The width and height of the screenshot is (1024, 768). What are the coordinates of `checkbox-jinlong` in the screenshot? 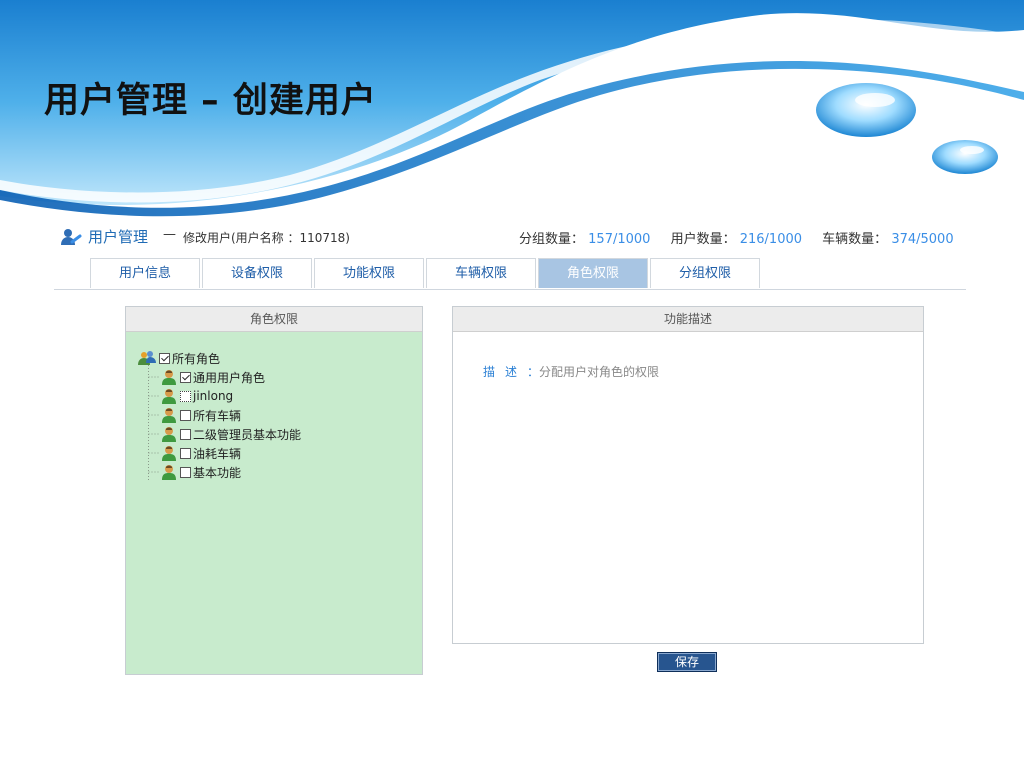 It's located at (185, 396).